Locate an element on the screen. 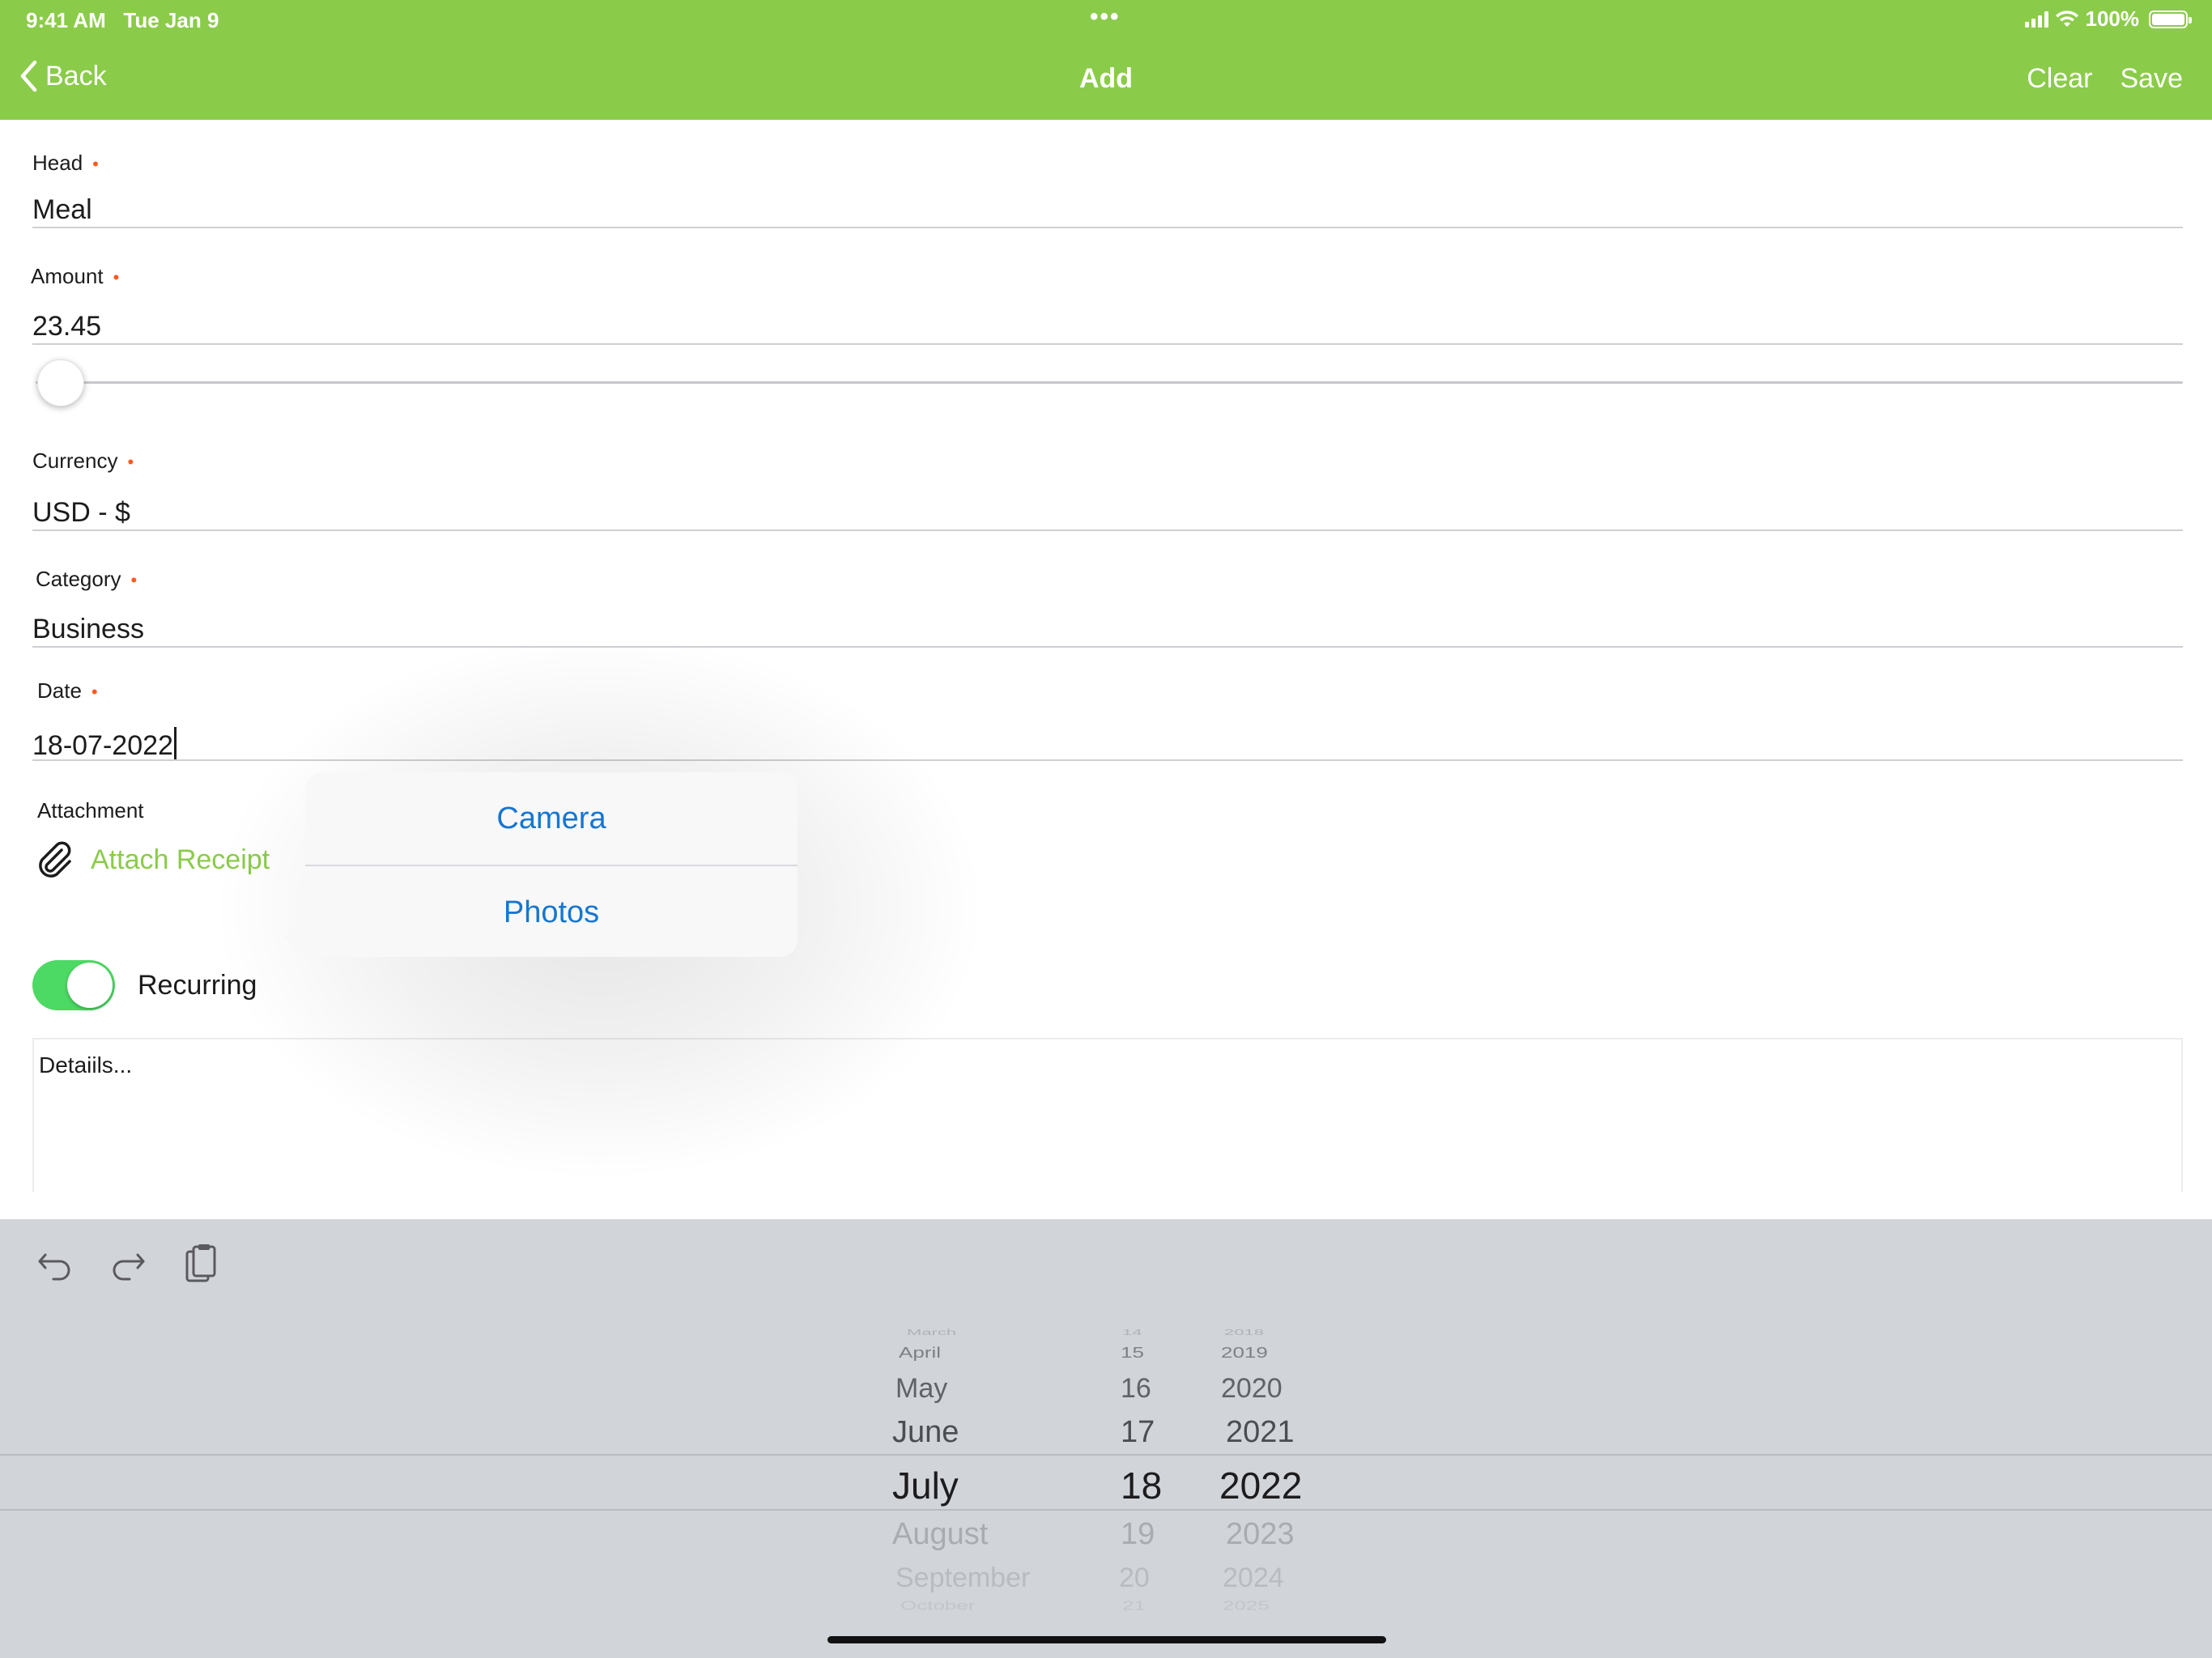  home-indicator is located at coordinates (1106, 1639).